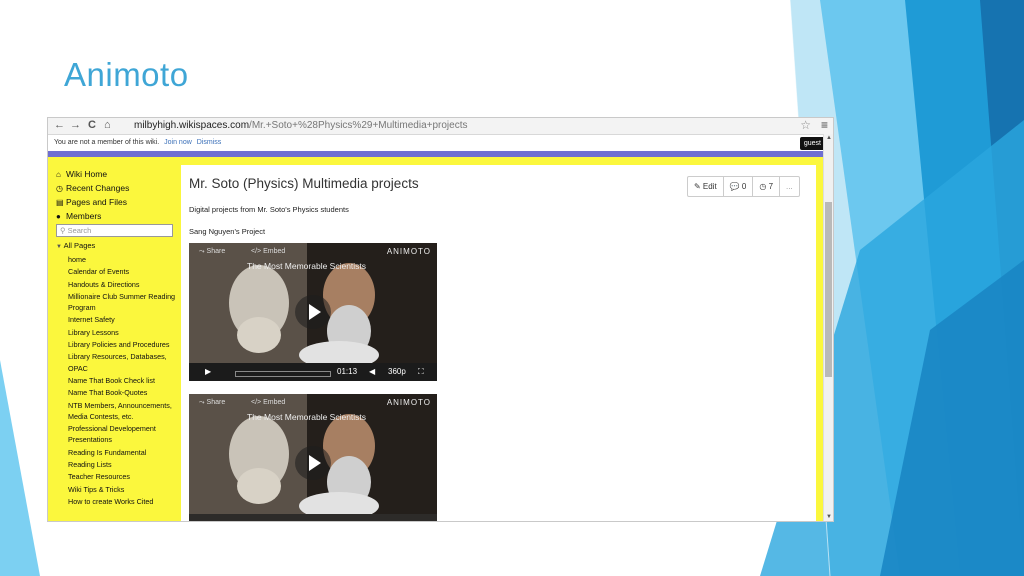  I want to click on sidebar-item-label: Recent Changes, so click(98, 188).